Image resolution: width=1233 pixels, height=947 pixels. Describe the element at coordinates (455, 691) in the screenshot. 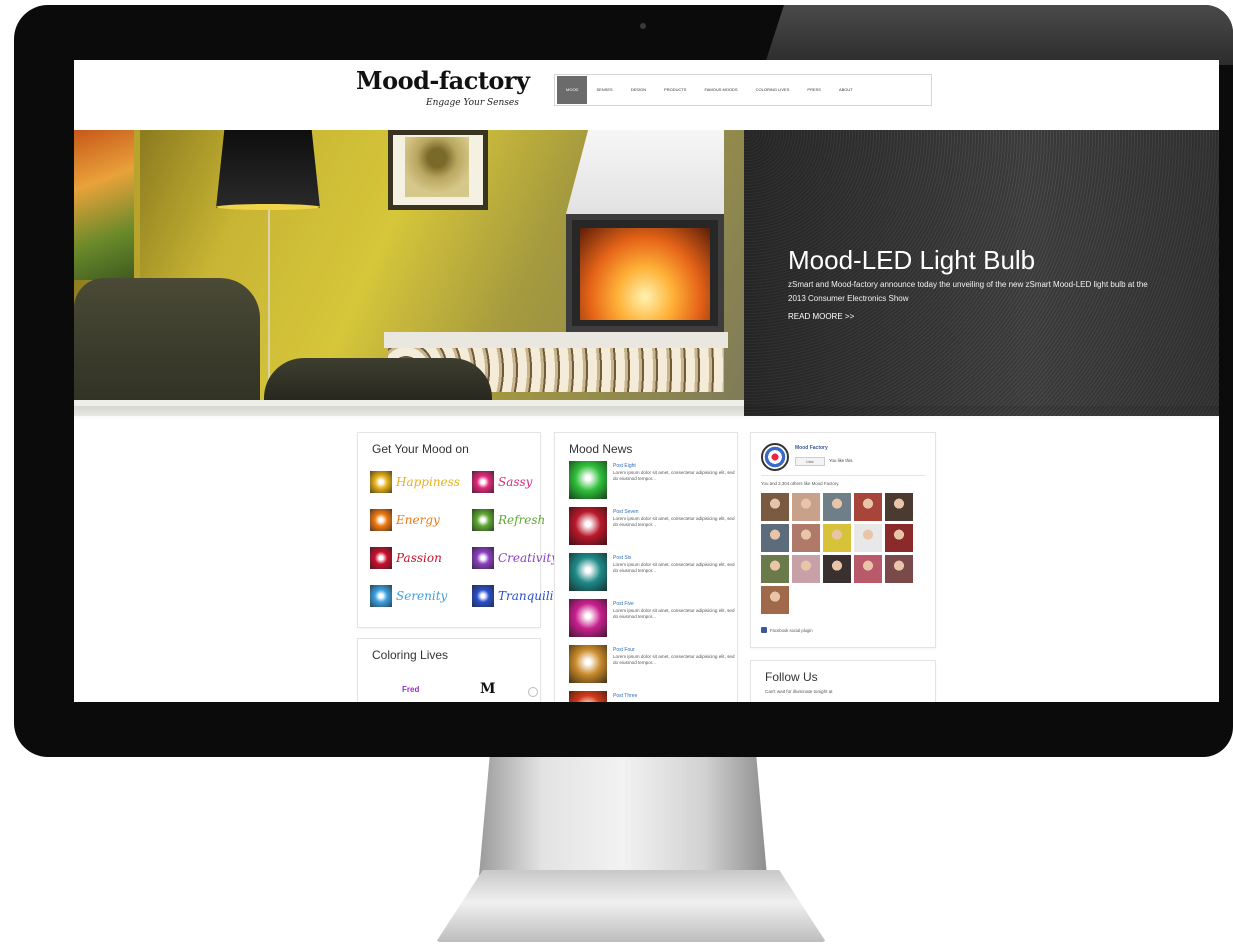

I see `coloring-lives-carousel: Fred M` at that location.